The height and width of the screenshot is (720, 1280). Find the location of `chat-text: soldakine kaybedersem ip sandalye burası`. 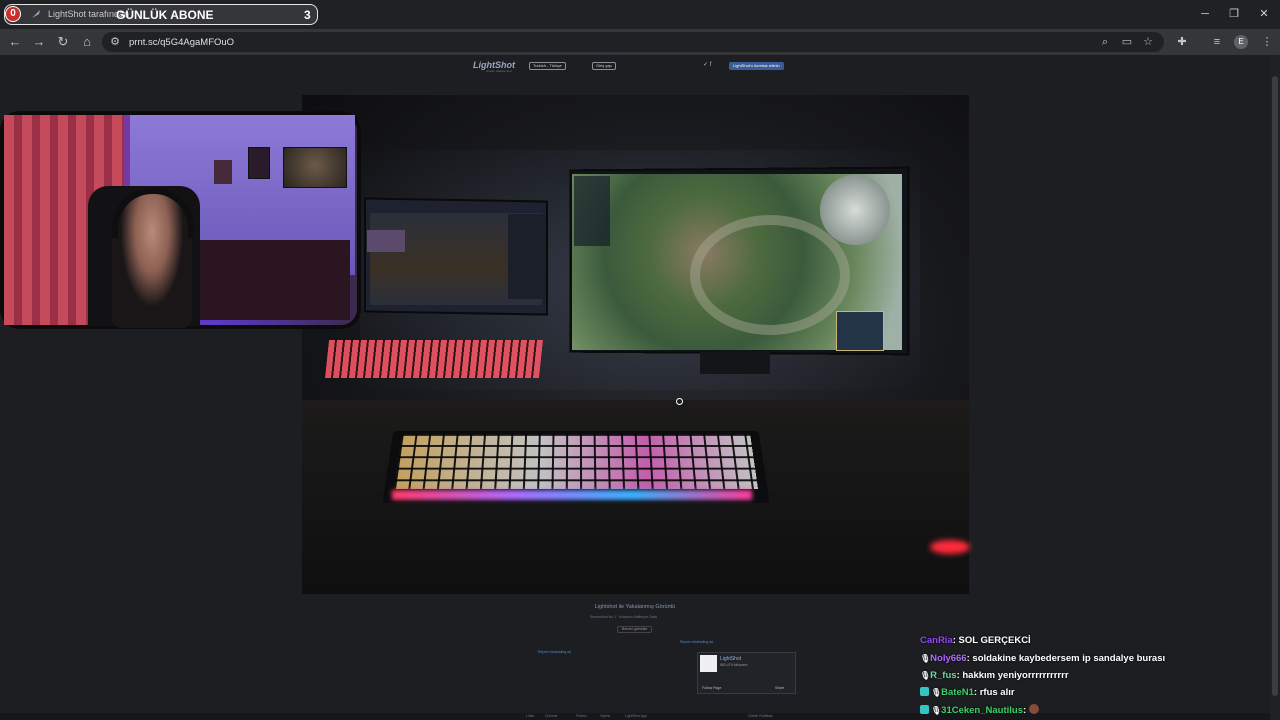

chat-text: soldakine kaybedersem ip sandalye burası is located at coordinates (1069, 658).